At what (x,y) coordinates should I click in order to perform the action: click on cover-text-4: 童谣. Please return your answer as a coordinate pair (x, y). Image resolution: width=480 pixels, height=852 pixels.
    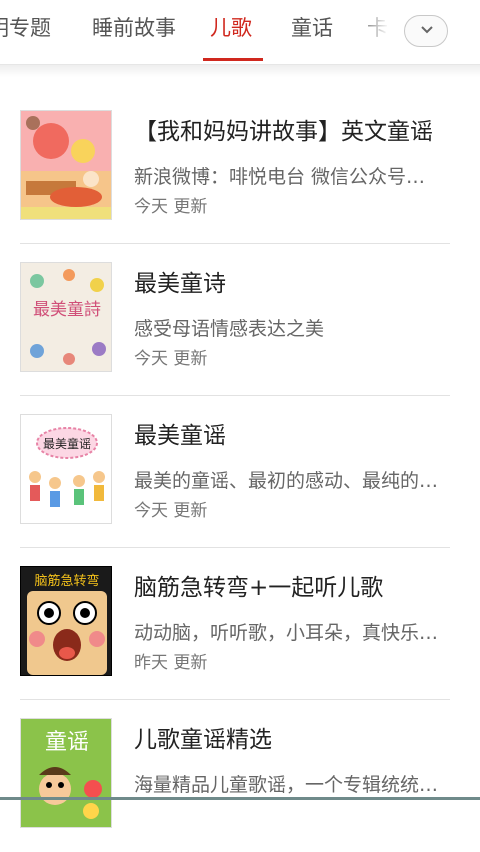
    Looking at the image, I should click on (67, 742).